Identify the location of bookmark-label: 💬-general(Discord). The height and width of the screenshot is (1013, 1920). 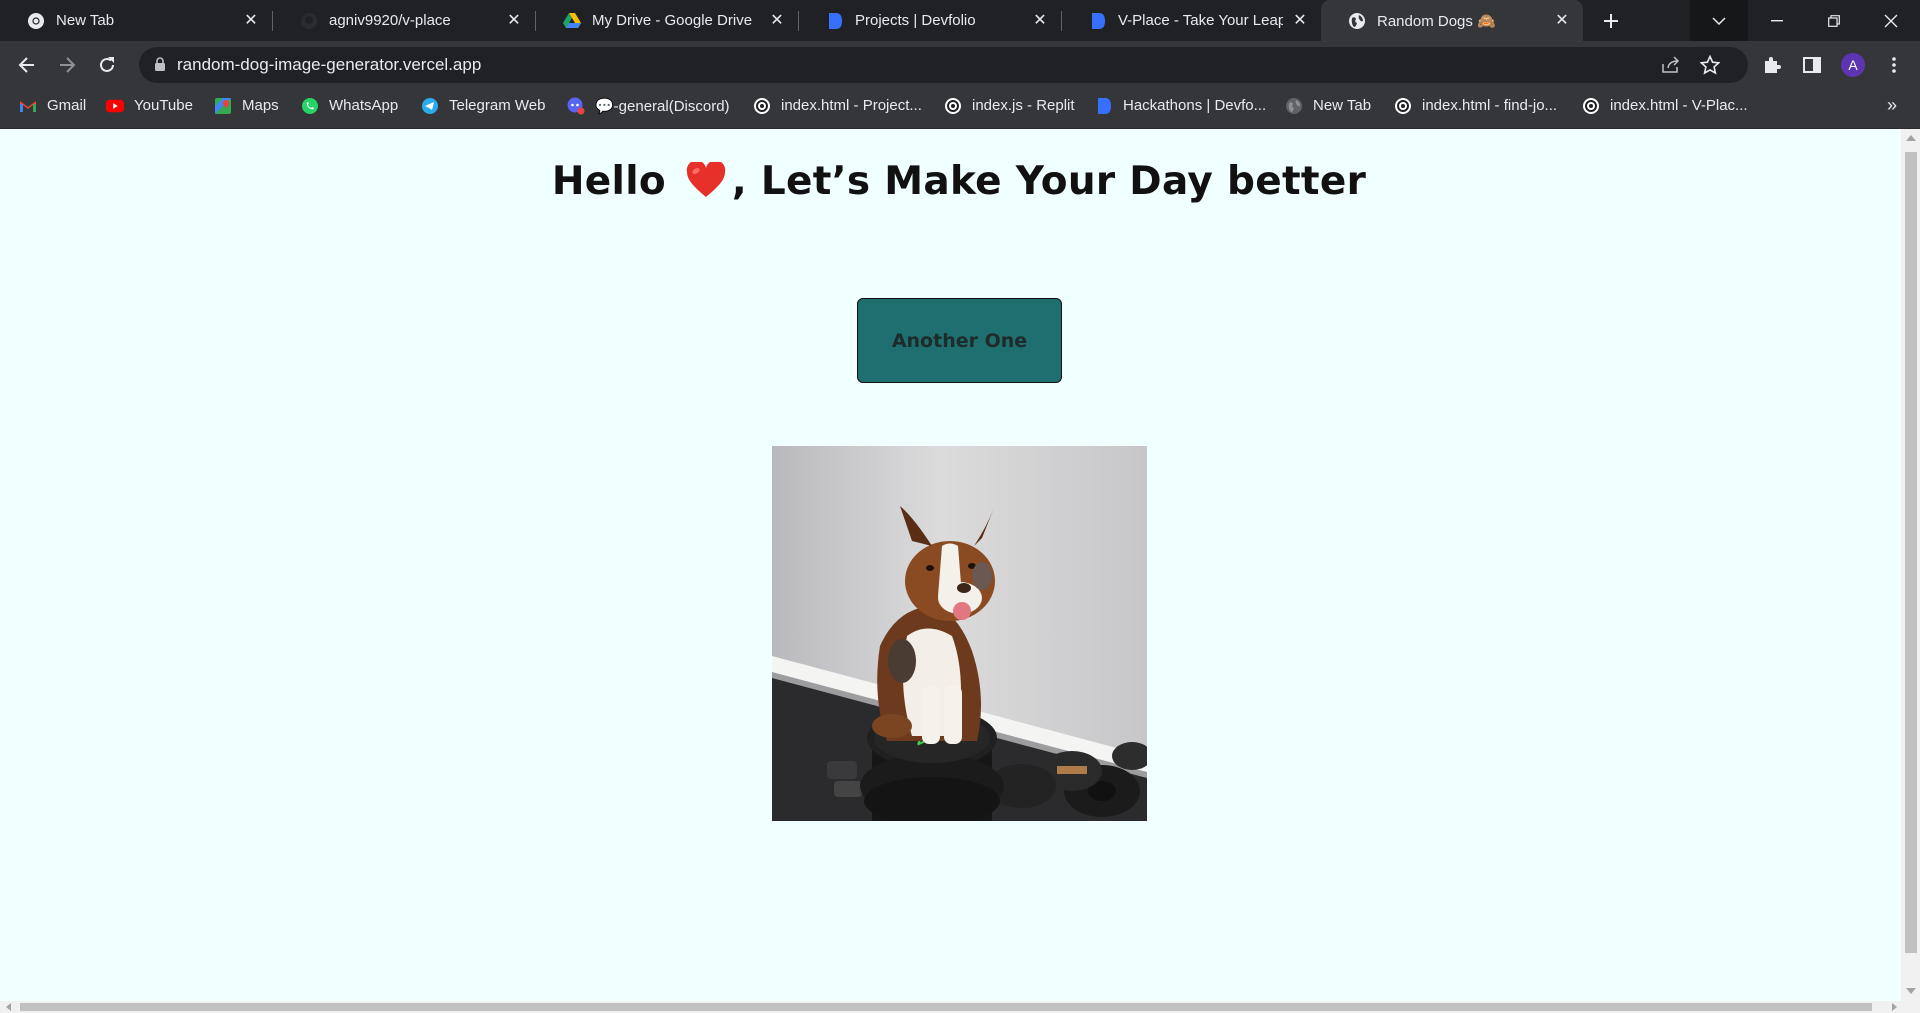
(662, 106).